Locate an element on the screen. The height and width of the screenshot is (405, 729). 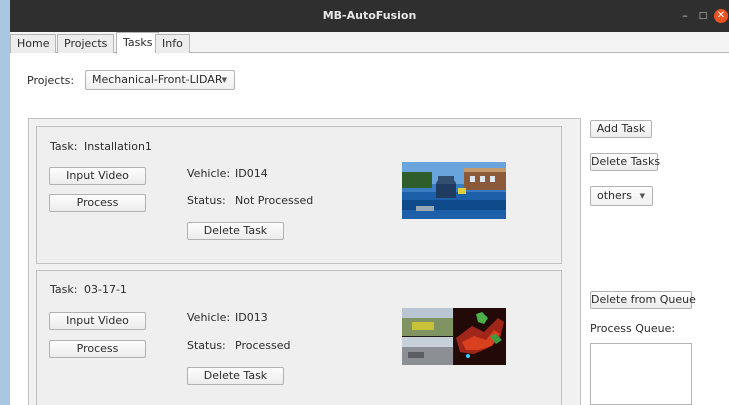
filter-select: others ▼ is located at coordinates (621, 196).